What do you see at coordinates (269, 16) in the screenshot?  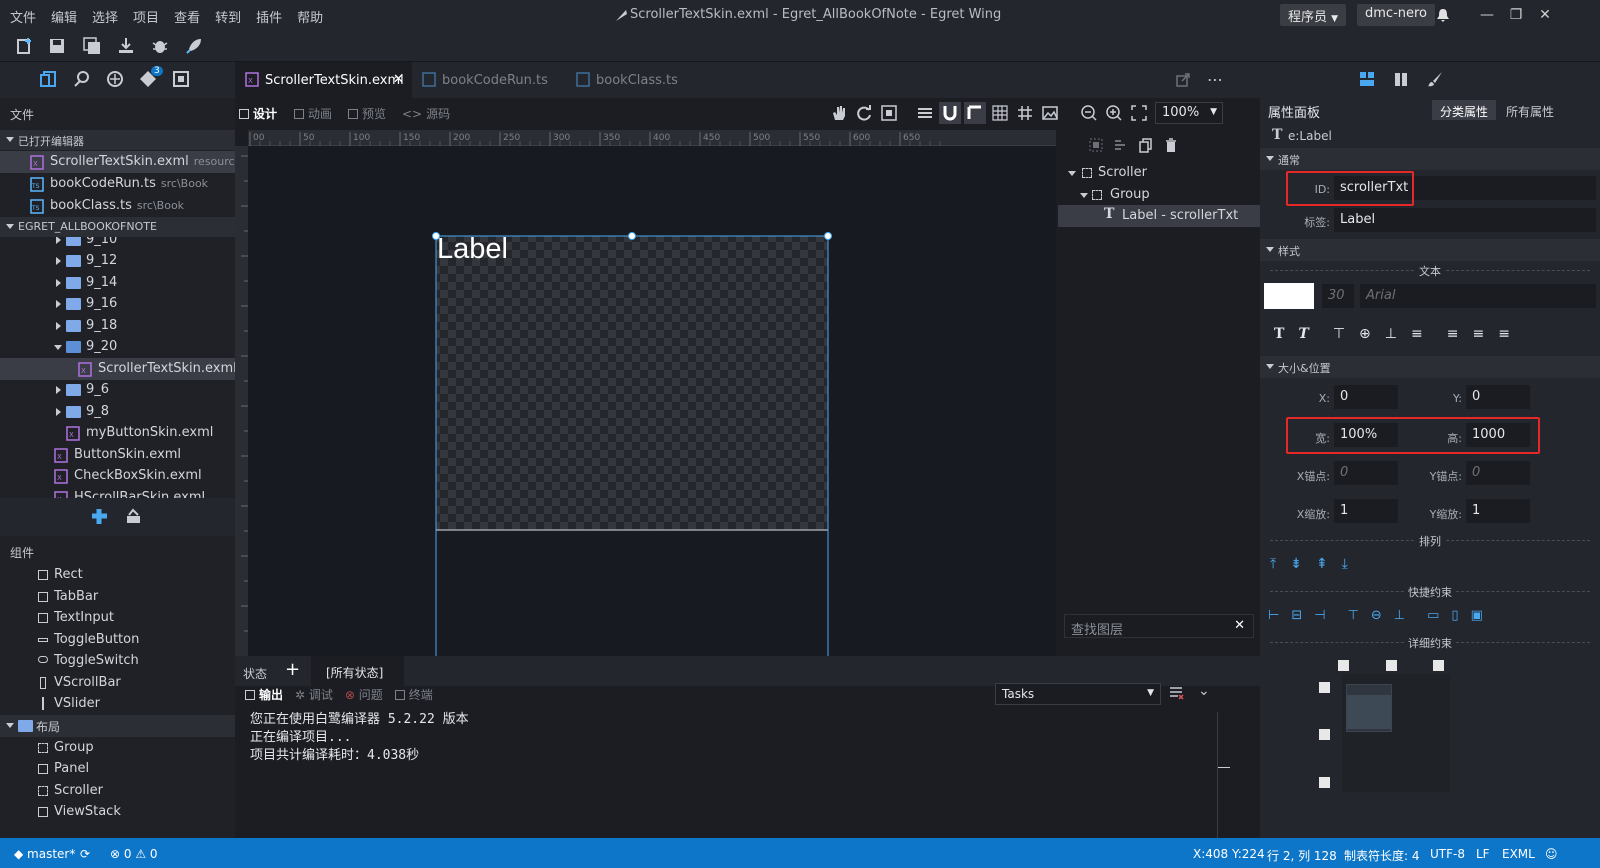 I see `menu-plugins: 插件` at bounding box center [269, 16].